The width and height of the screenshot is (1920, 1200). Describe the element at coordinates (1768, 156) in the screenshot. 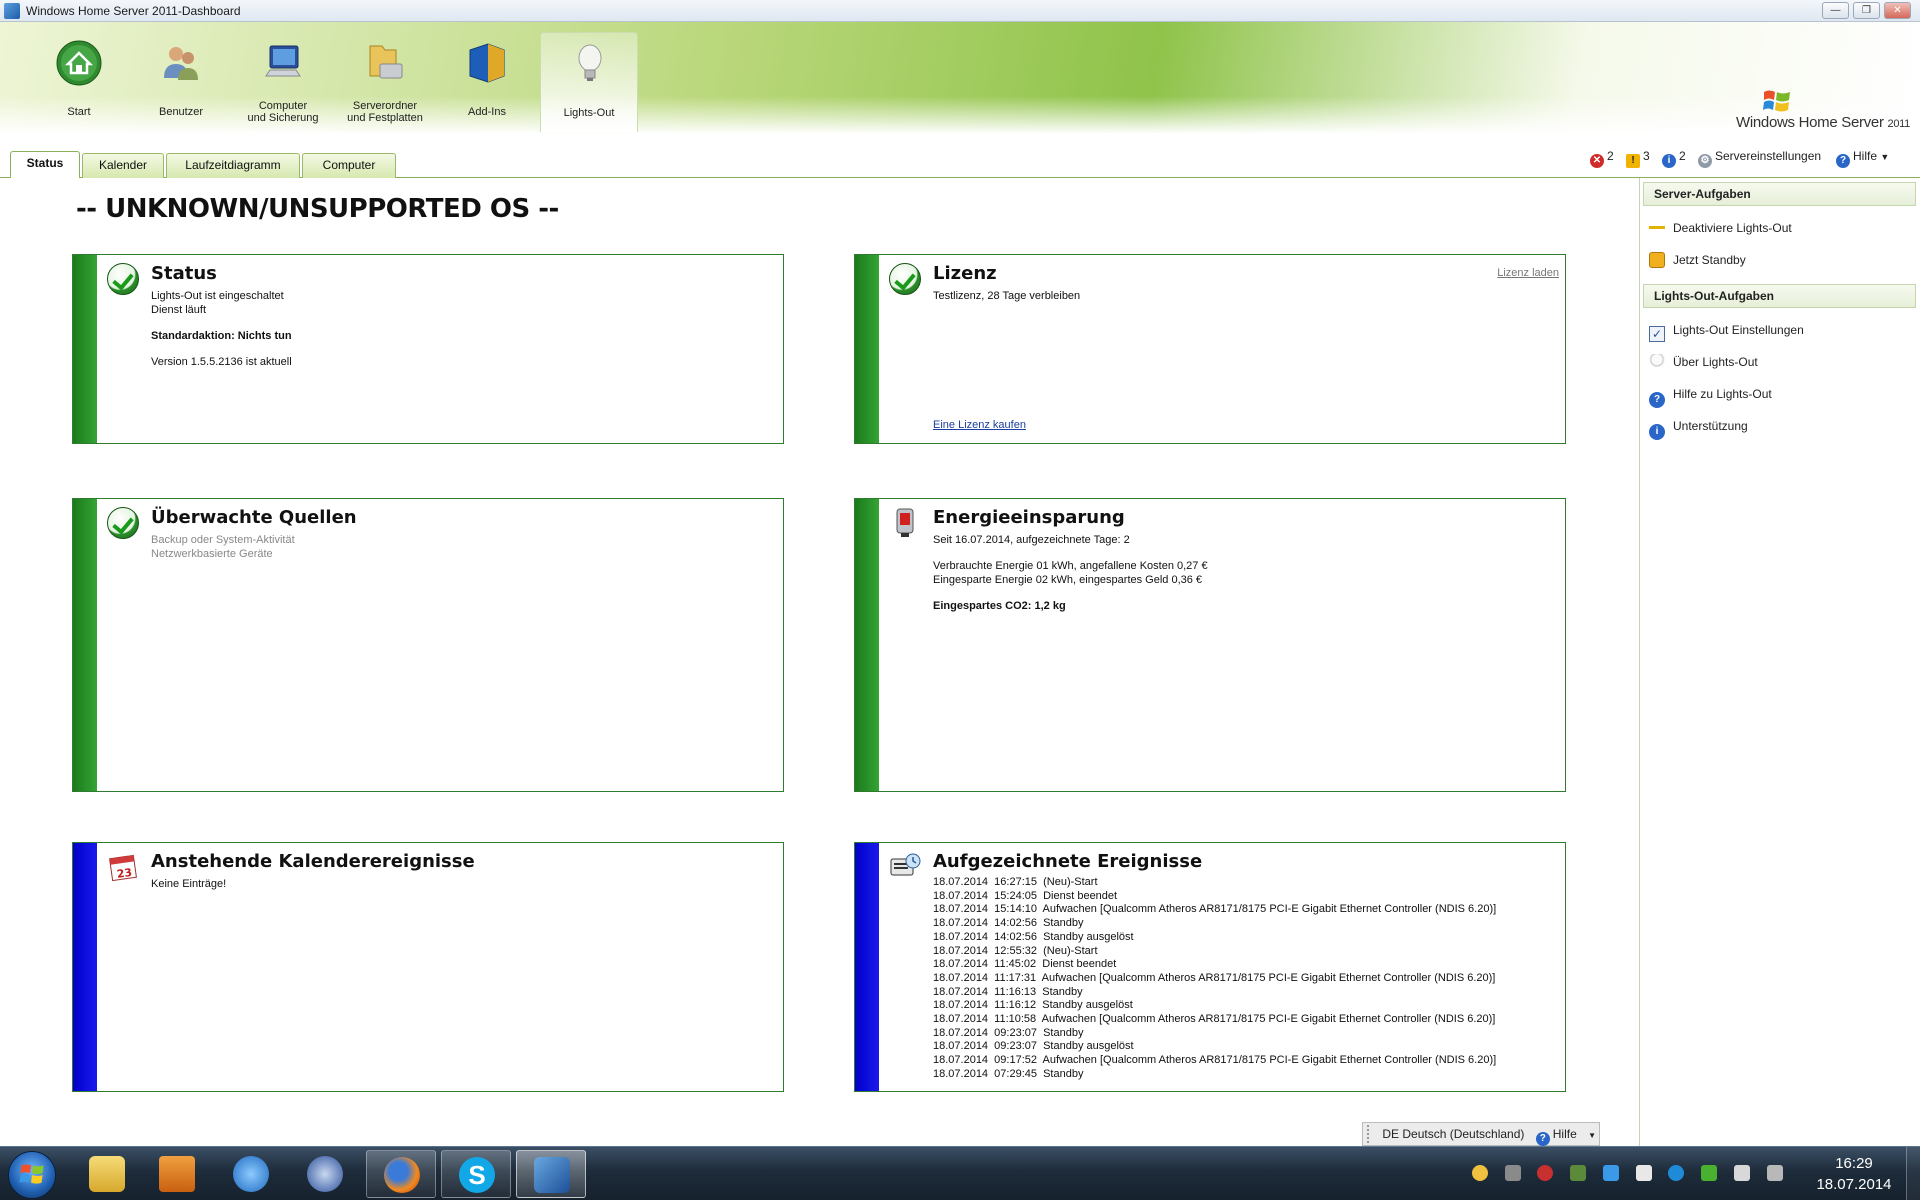

I see `server-settings-label: Servereinstellungen` at that location.